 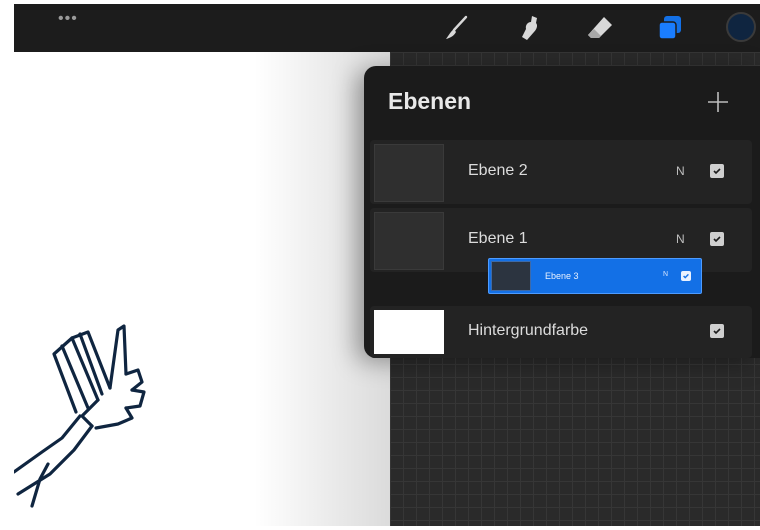 What do you see at coordinates (600, 28) in the screenshot?
I see `eraser-icon` at bounding box center [600, 28].